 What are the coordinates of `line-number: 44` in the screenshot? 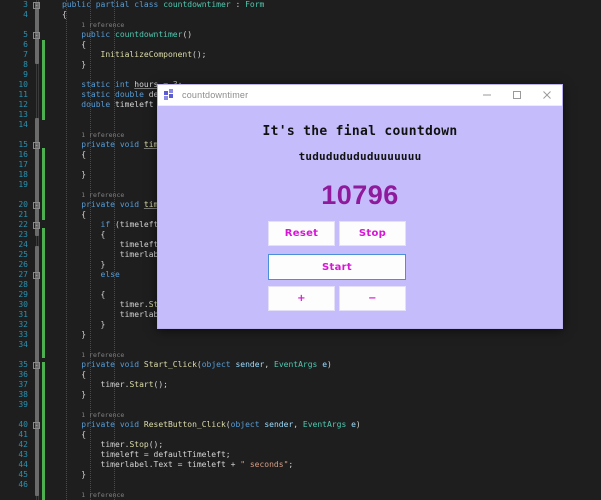 It's located at (23, 464).